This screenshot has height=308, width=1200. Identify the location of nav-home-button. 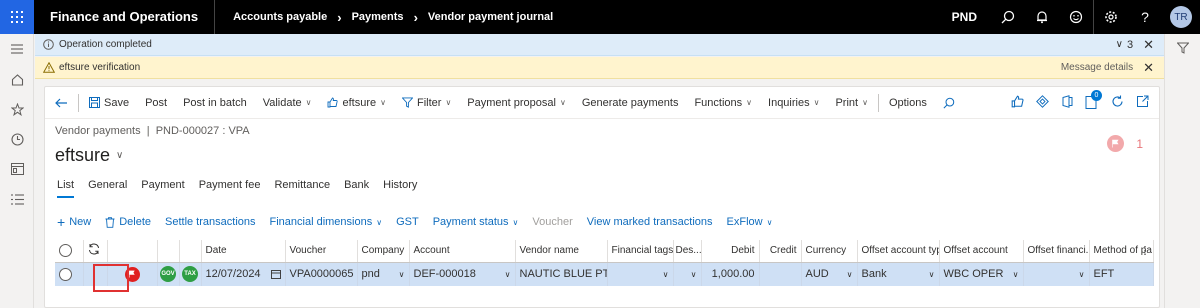
(17, 79).